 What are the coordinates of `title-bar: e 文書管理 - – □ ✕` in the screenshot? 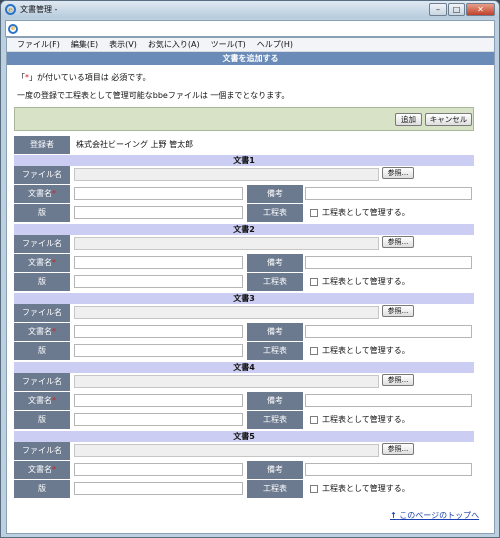 It's located at (250, 9).